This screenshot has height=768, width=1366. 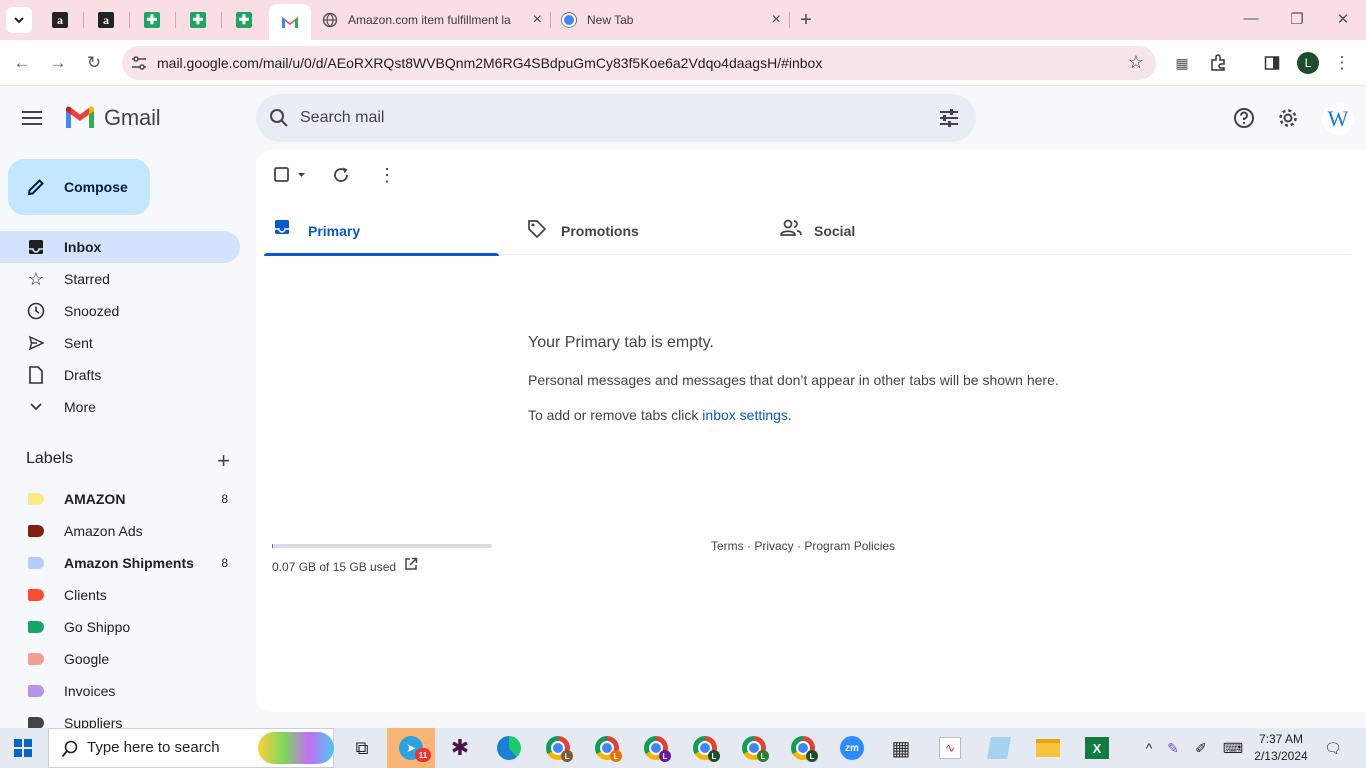 I want to click on sidebar-item-snoozed: Snoozed, so click(x=120, y=311).